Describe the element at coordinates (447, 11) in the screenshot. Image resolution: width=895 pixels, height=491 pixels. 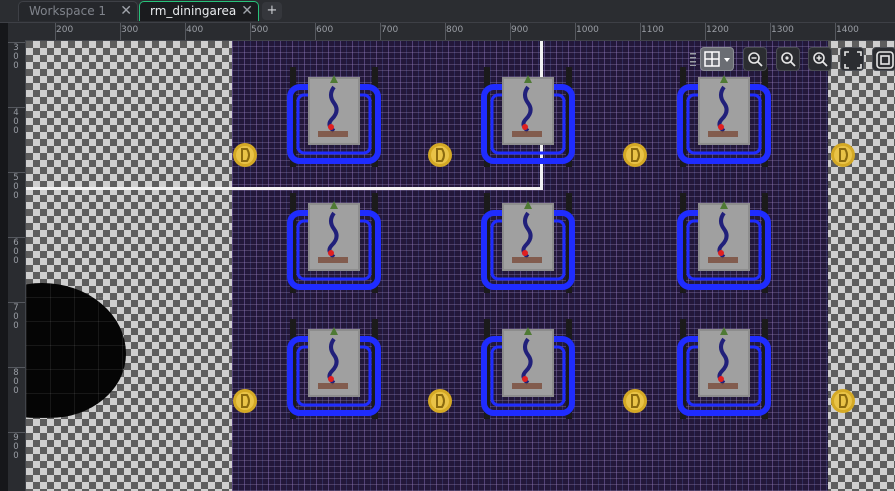
I see `tab-bar: Workspace 1 ✕ rm_diningarea ✕ +` at that location.